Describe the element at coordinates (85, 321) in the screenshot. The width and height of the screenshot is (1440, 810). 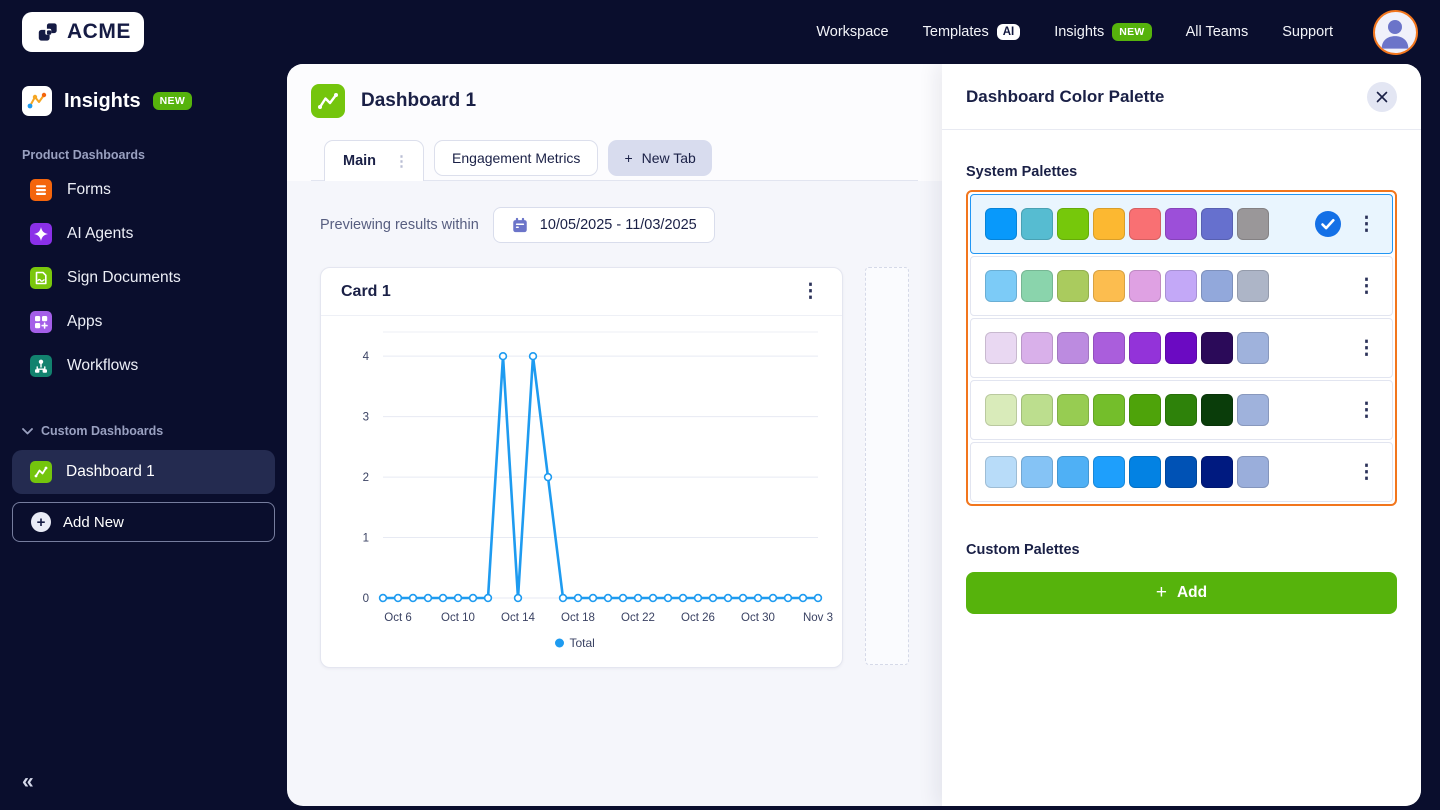
I see `sidebar-item-label: Apps` at that location.